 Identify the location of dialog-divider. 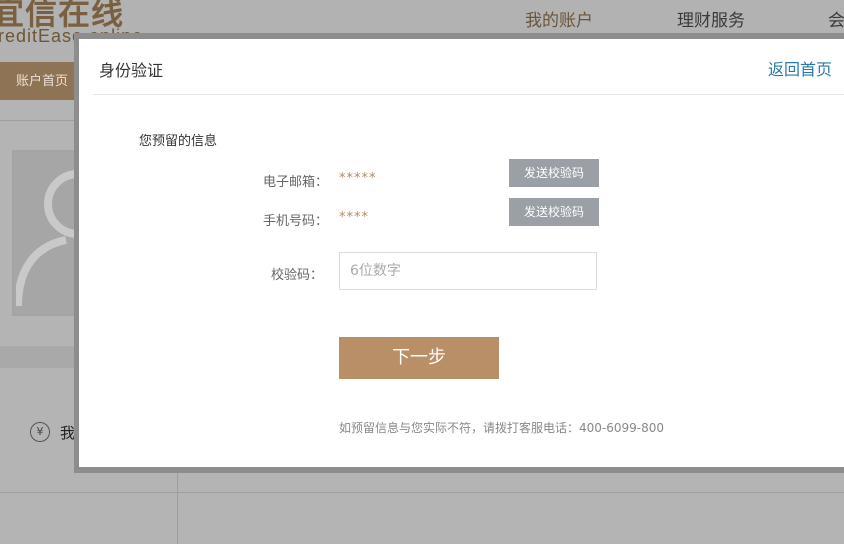
(468, 94).